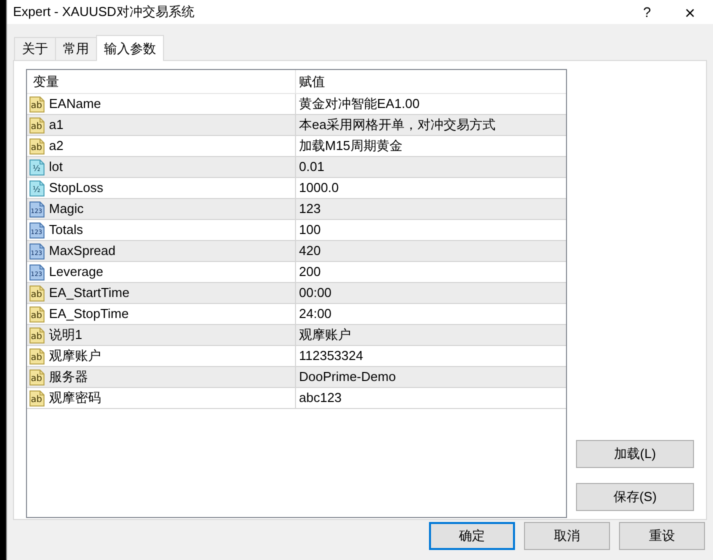 The height and width of the screenshot is (560, 713). Describe the element at coordinates (662, 536) in the screenshot. I see `dialog-button: 重设` at that location.